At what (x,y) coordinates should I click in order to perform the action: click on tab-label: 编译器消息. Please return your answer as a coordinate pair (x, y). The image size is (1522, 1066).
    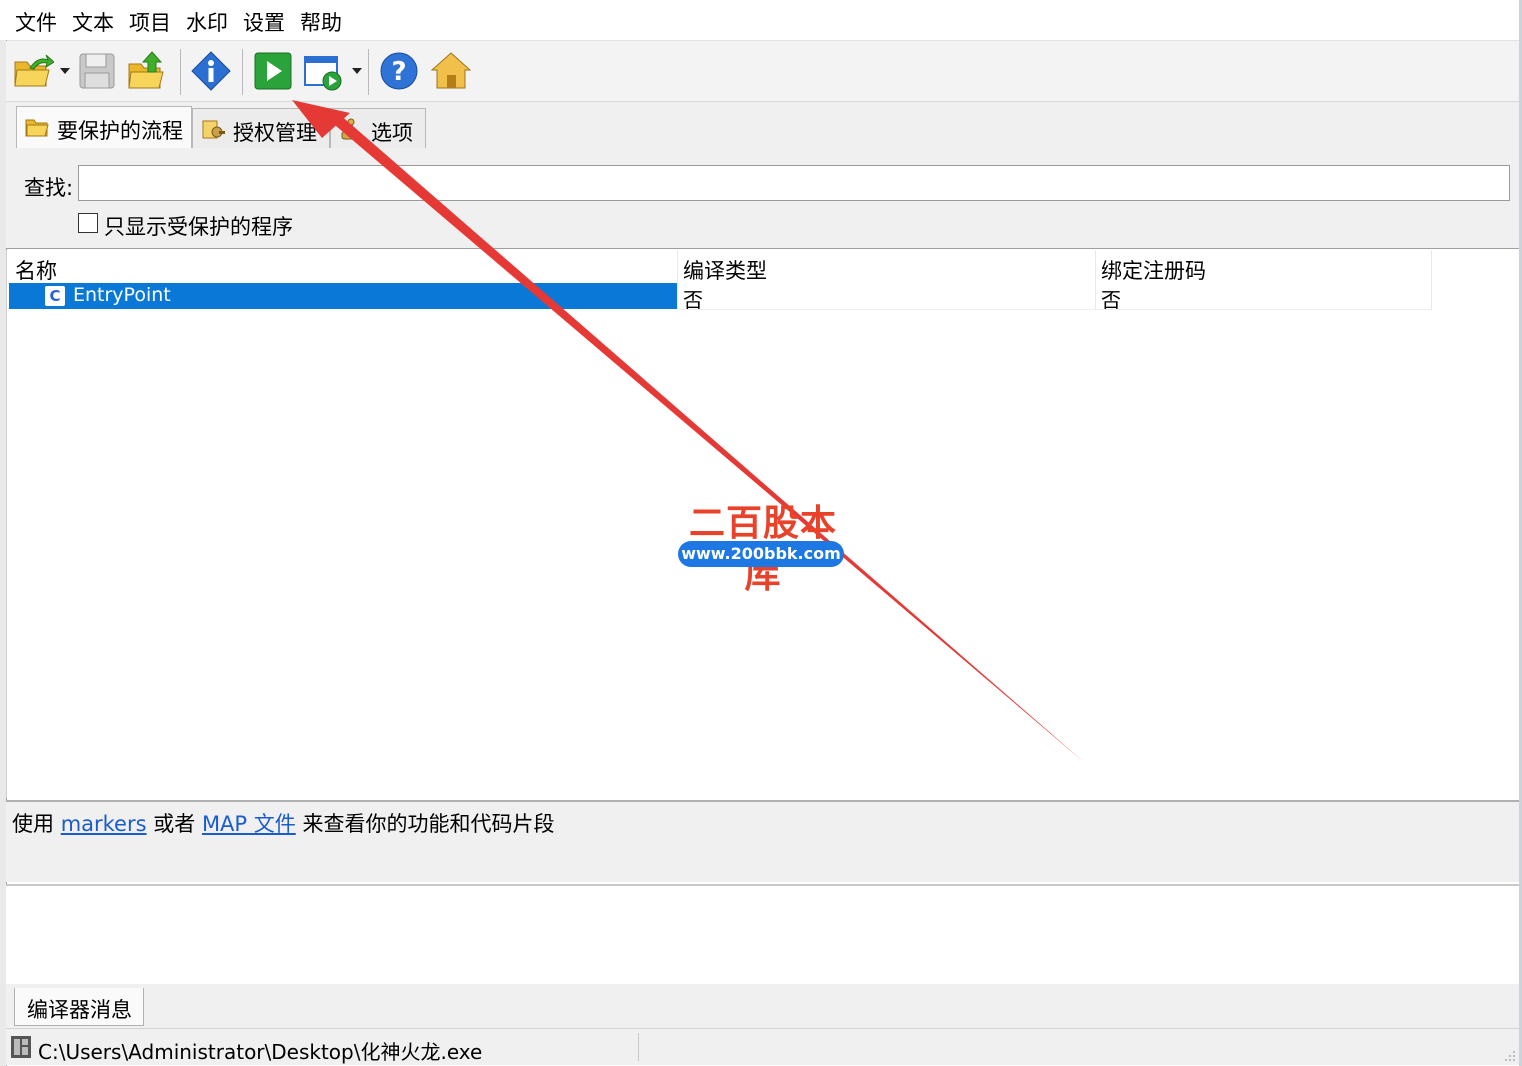
    Looking at the image, I should click on (79, 1010).